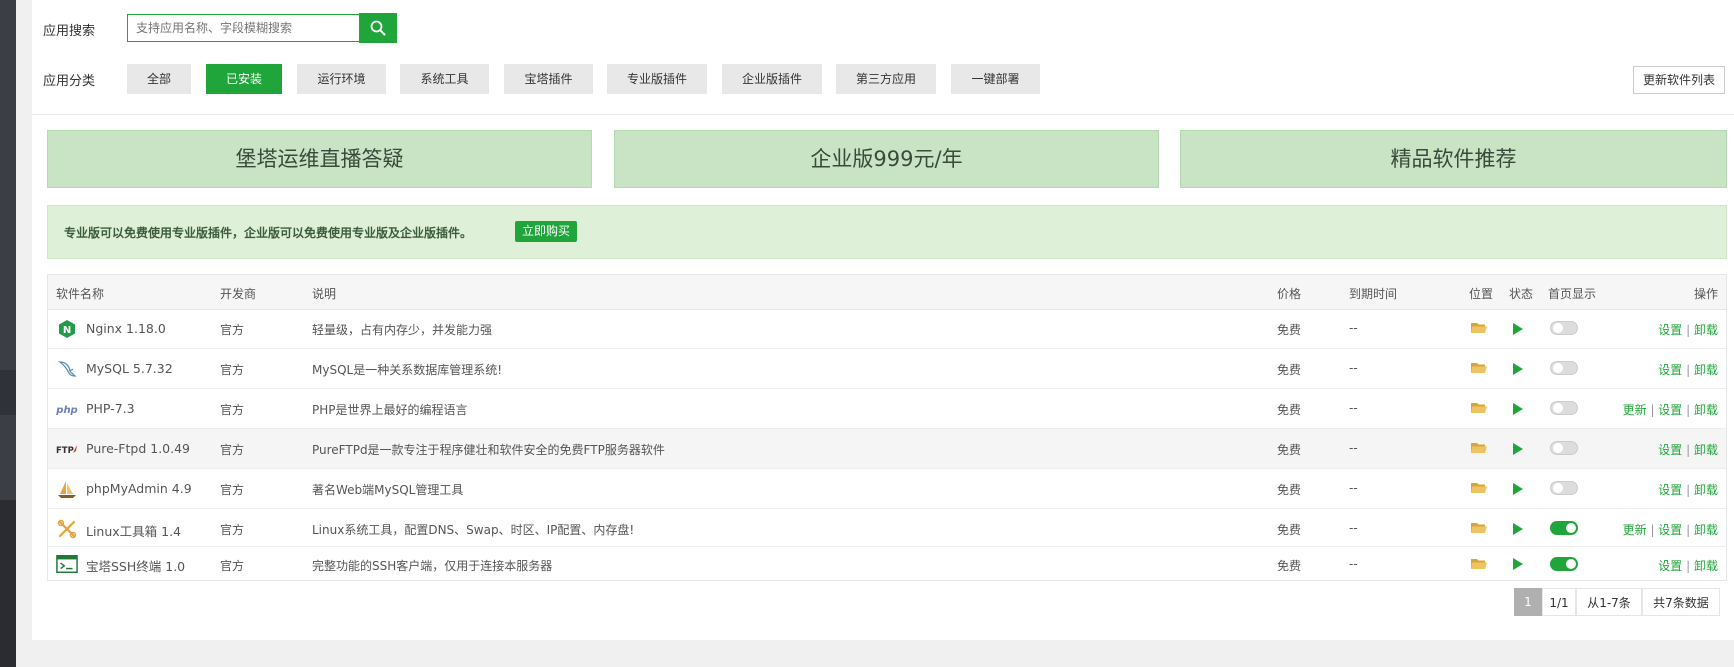 The height and width of the screenshot is (667, 1734). What do you see at coordinates (407, 370) in the screenshot?
I see `software-description: MySQL是一种关系数据库管理系统!` at bounding box center [407, 370].